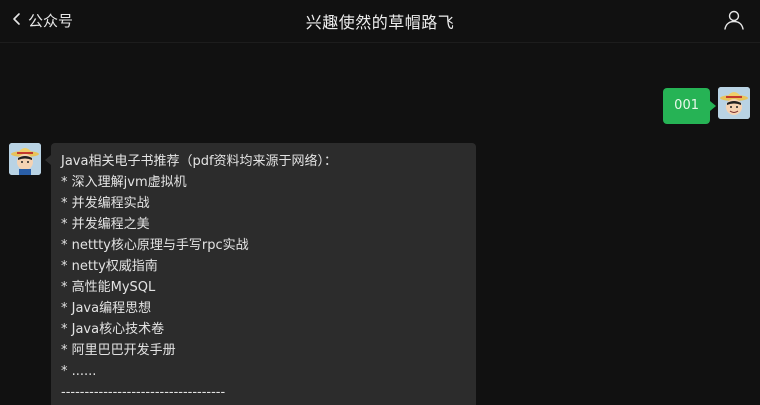 This screenshot has height=405, width=760. I want to click on message-line: Java相关电子书推荐（pdf资料均来源于网络）：, so click(199, 161).